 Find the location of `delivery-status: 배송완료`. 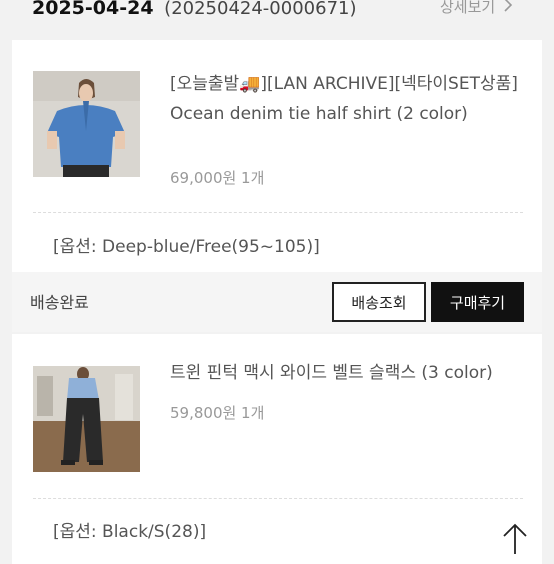

delivery-status: 배송완료 is located at coordinates (59, 302).